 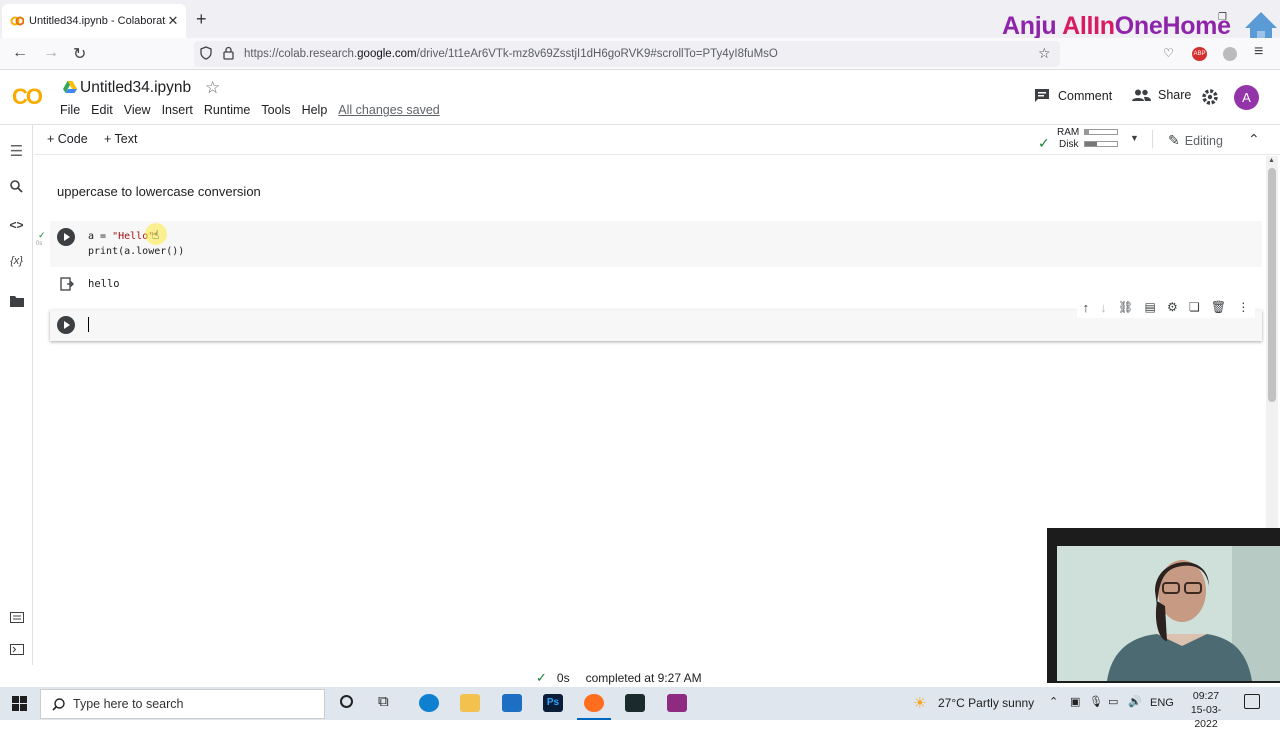 What do you see at coordinates (1096, 701) in the screenshot?
I see `microphone-icon: 🎙` at bounding box center [1096, 701].